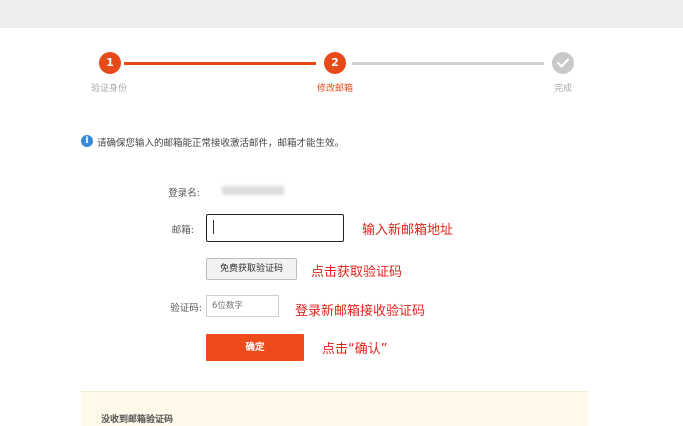 The height and width of the screenshot is (426, 683). I want to click on notice-text: 请确保您输入的邮箱能正常接收激活邮件，邮箱才能生效。, so click(221, 143).